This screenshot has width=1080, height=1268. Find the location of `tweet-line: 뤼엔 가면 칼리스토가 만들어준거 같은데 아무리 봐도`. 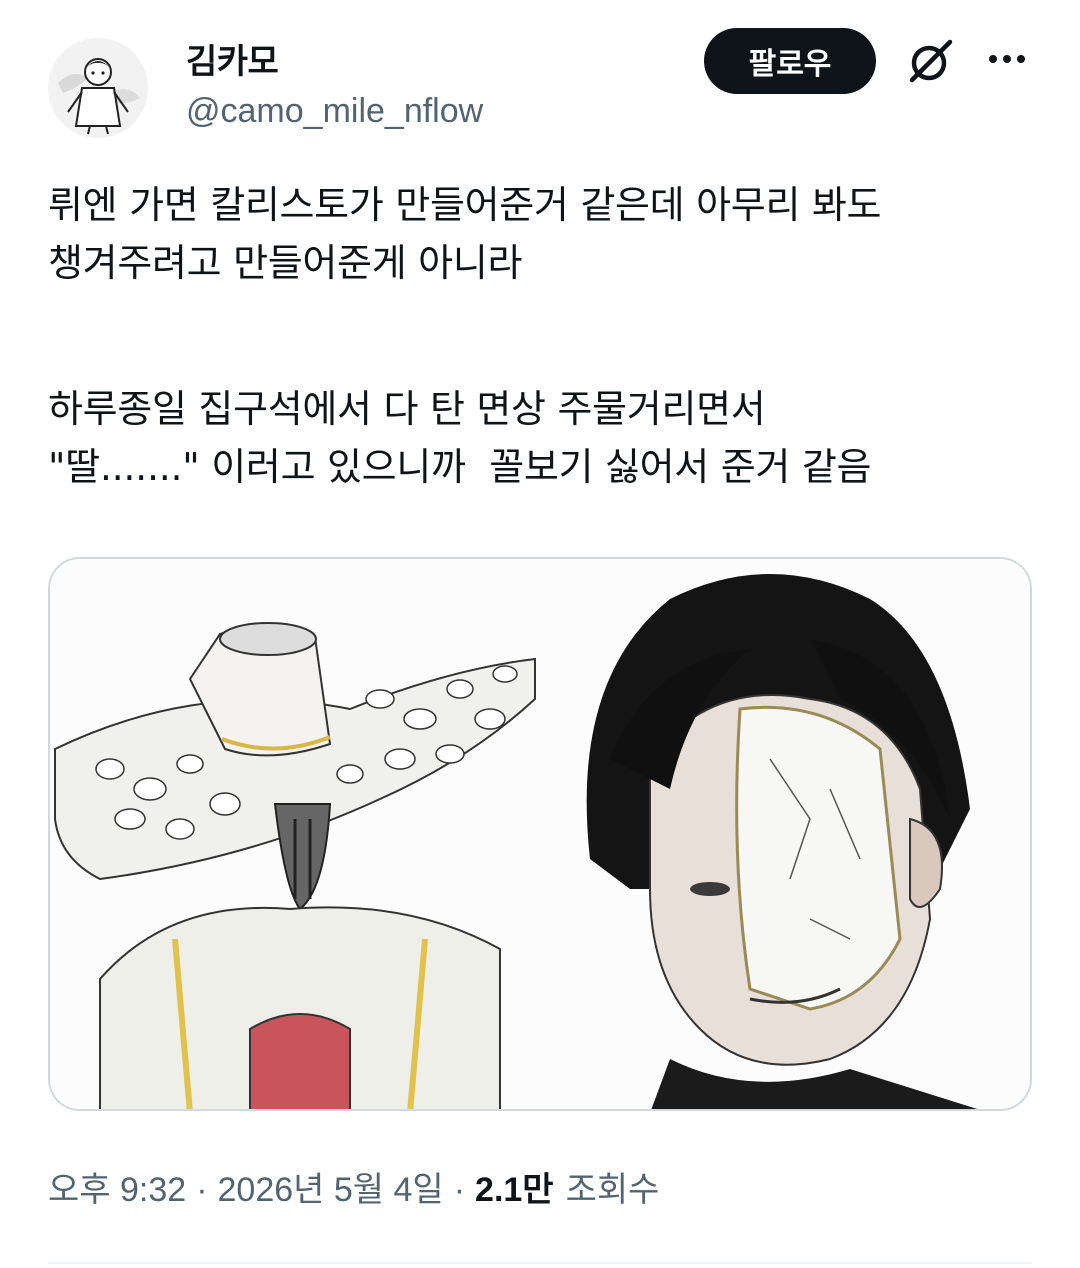

tweet-line: 뤼엔 가면 칼리스토가 만들어준거 같은데 아무리 봐도 is located at coordinates (465, 205).